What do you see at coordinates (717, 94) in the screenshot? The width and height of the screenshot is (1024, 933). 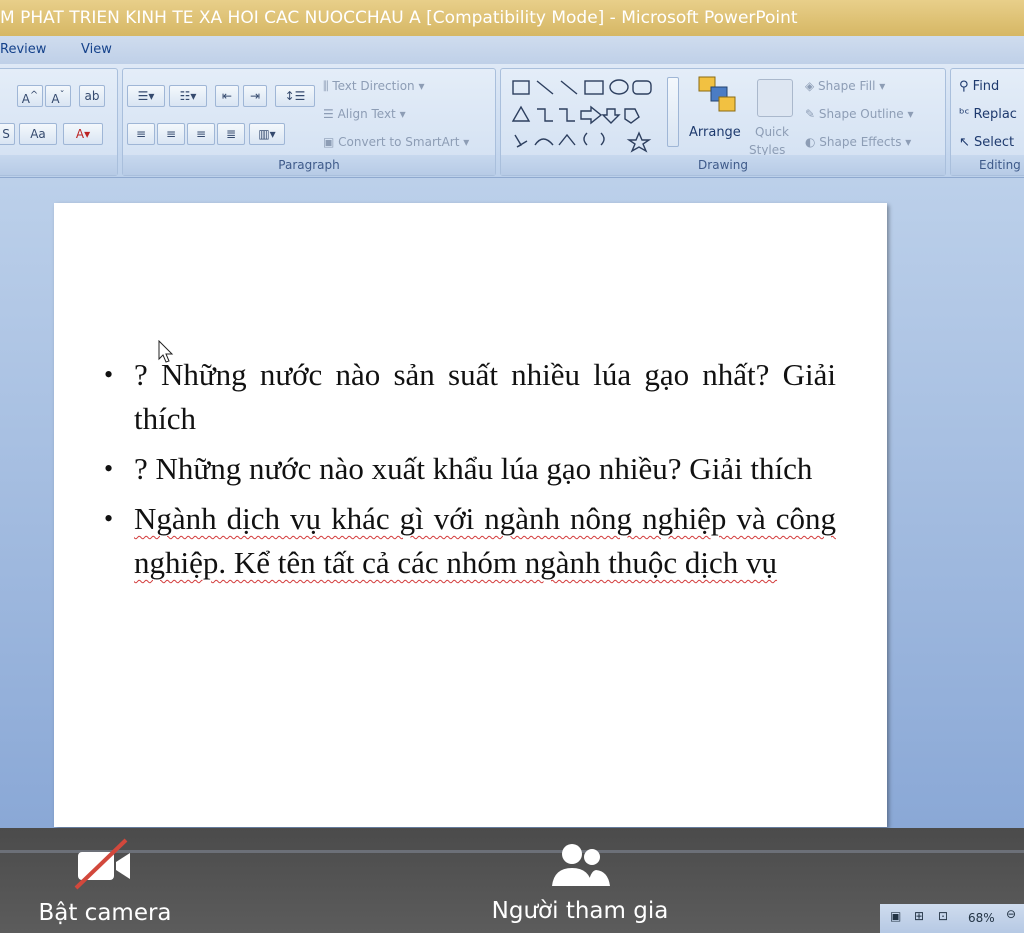 I see `arrange-icon` at bounding box center [717, 94].